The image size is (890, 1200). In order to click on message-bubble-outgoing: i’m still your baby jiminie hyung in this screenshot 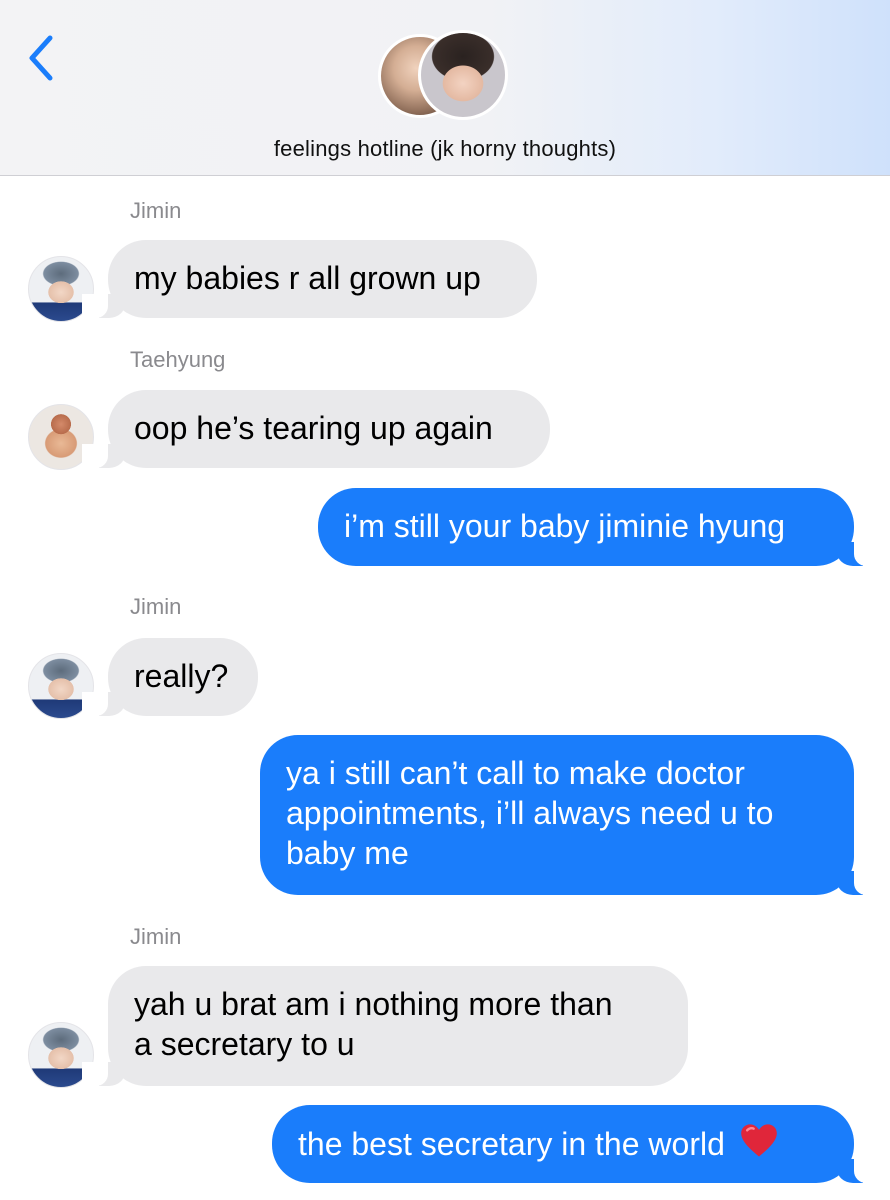, I will do `click(599, 527)`.